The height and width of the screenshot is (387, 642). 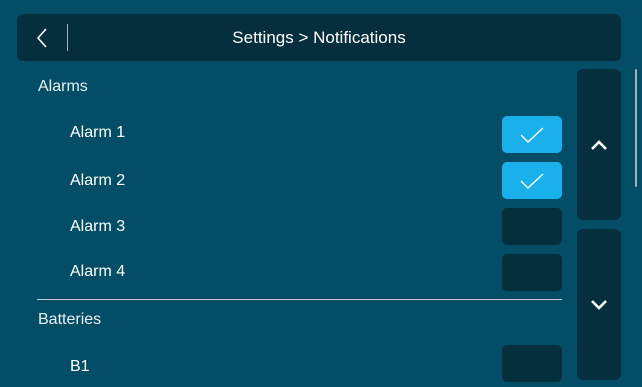 I want to click on scrollbar-thumb, so click(x=636, y=128).